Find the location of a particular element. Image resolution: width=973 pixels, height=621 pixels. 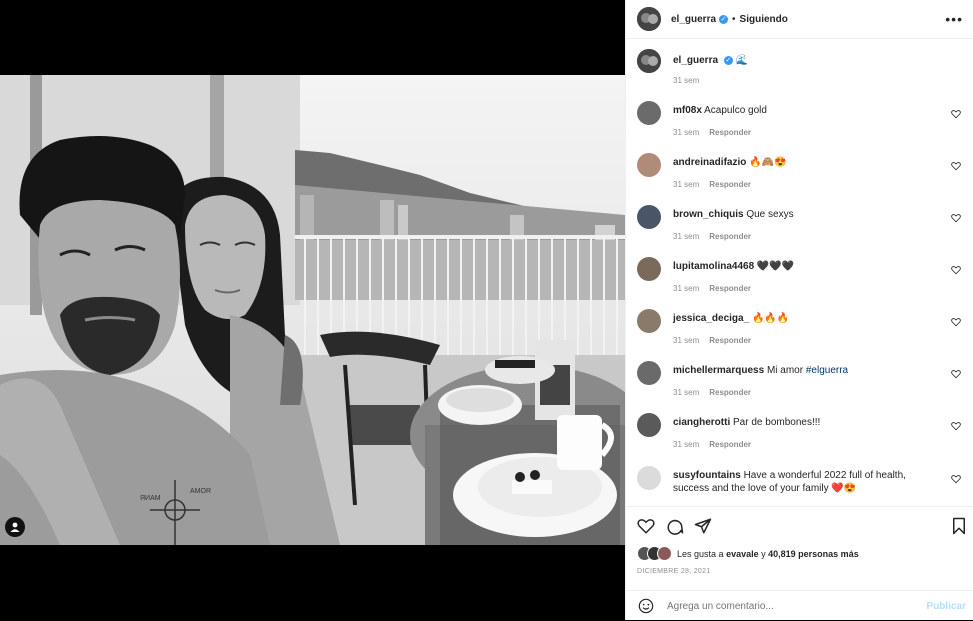

comment-item: lupitamolina4468 🖤🖤🖤 31 sem Responder is located at coordinates (802, 276).